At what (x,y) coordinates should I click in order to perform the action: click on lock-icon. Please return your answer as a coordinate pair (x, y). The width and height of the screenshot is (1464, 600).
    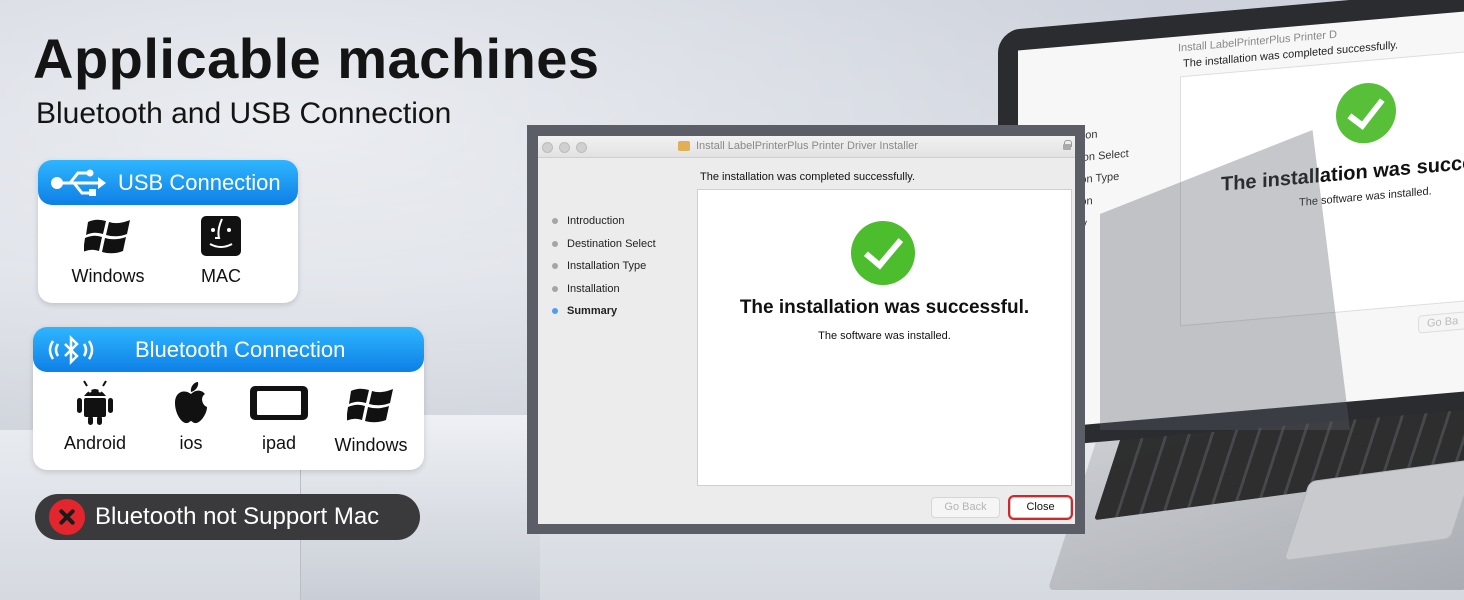
    Looking at the image, I should click on (1067, 145).